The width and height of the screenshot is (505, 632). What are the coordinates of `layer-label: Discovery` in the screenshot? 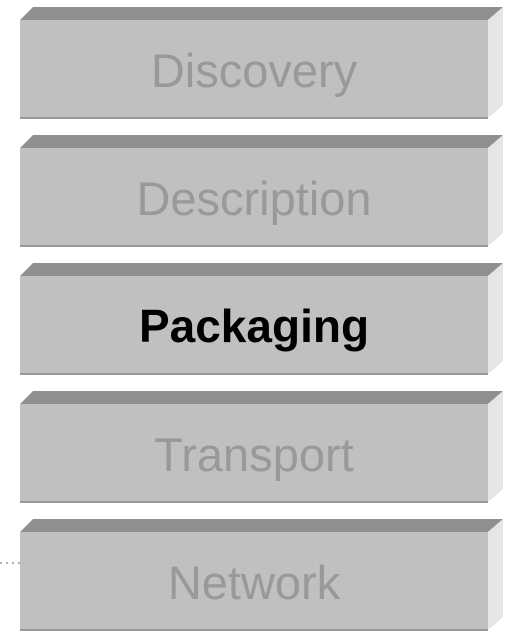 It's located at (254, 70).